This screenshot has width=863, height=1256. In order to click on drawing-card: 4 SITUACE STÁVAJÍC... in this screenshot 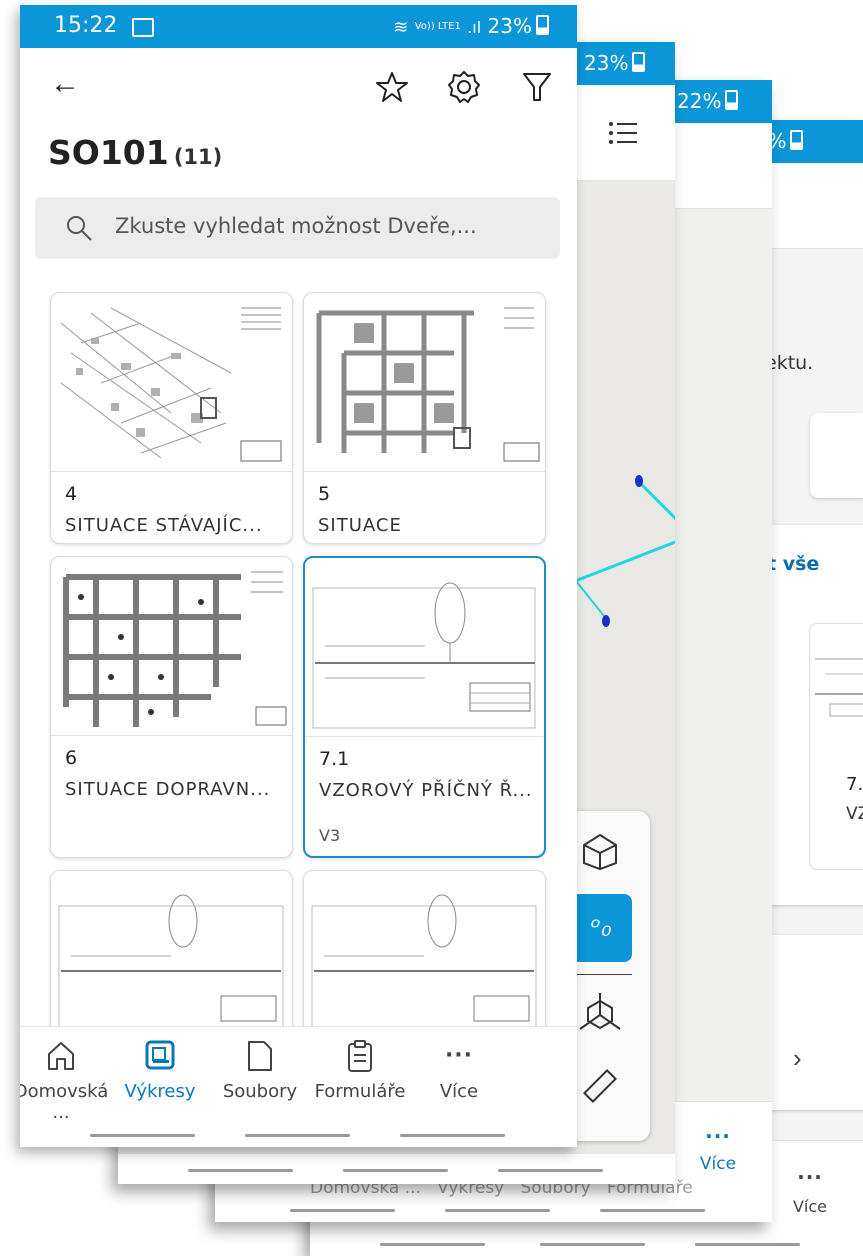, I will do `click(171, 418)`.